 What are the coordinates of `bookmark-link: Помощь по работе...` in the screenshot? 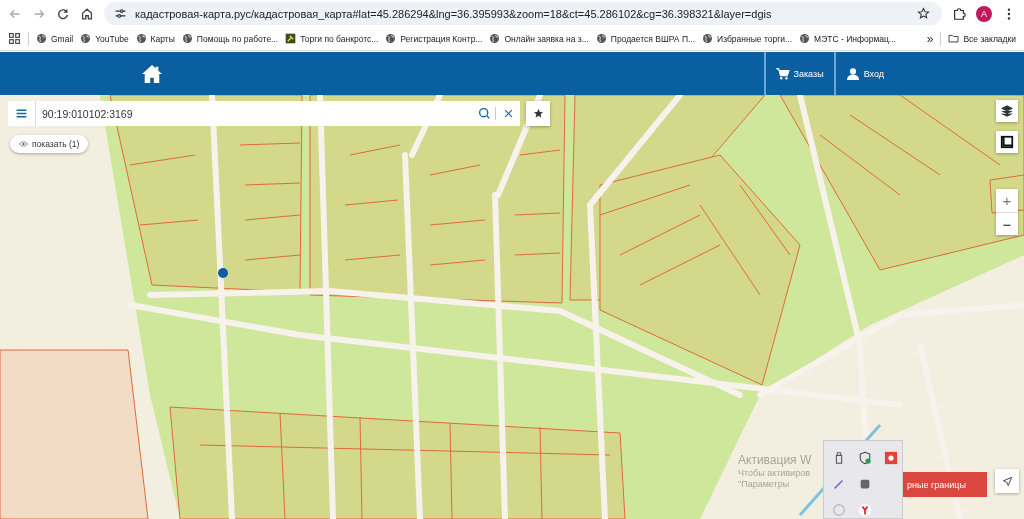 It's located at (230, 38).